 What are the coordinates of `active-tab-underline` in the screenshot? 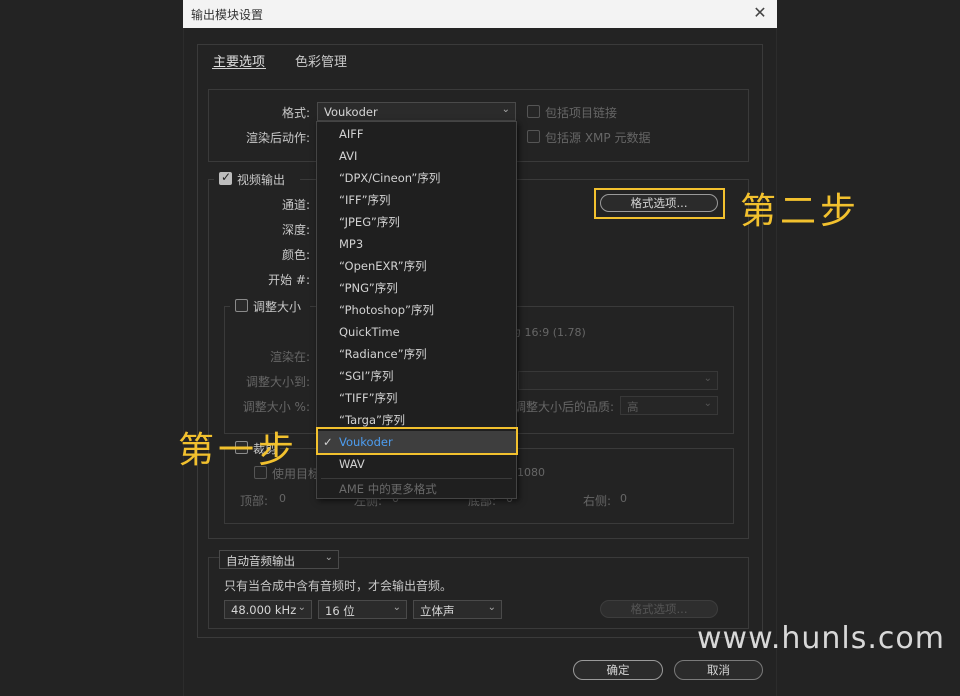 It's located at (239, 68).